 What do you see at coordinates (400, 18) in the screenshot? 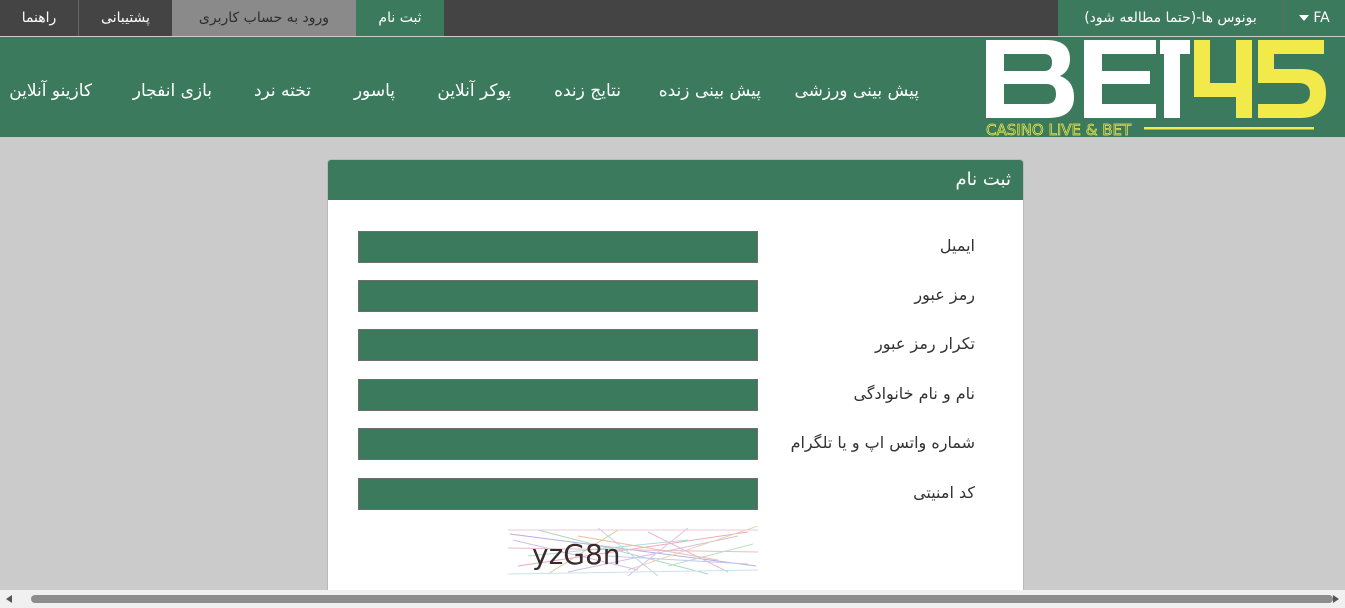
I see `register-link: ثبت نام` at bounding box center [400, 18].